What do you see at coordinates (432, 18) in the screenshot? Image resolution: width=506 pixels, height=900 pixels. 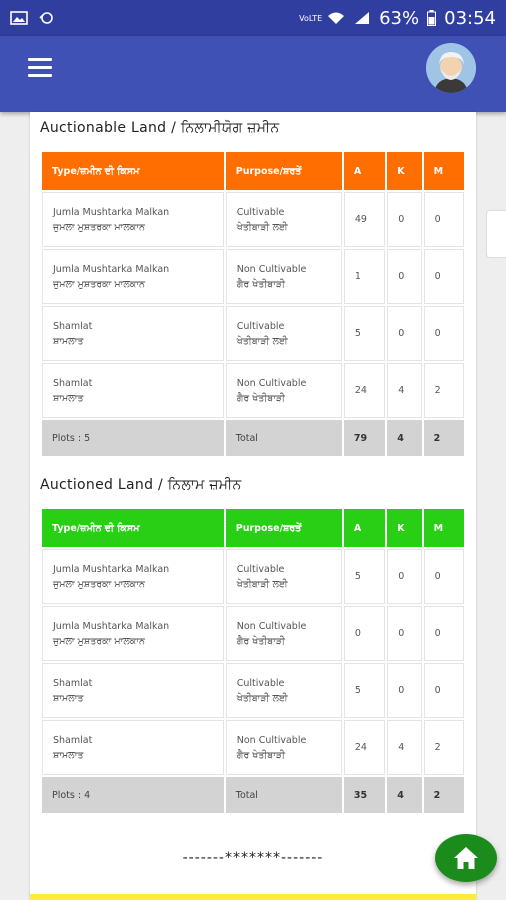 I see `battery-icon` at bounding box center [432, 18].